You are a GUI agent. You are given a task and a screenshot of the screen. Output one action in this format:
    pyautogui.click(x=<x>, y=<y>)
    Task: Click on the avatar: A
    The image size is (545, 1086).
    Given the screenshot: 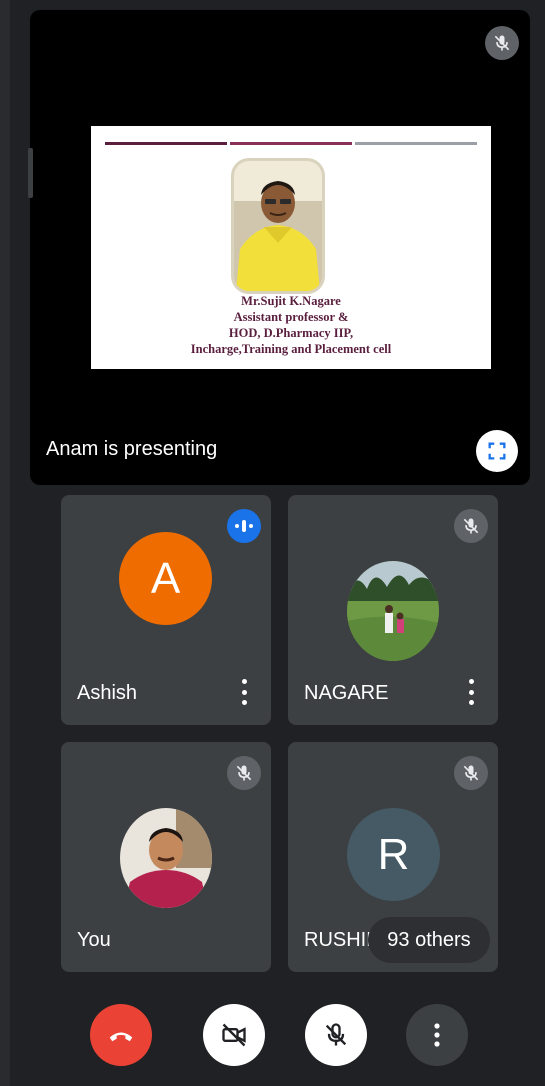 What is the action you would take?
    pyautogui.click(x=165, y=578)
    